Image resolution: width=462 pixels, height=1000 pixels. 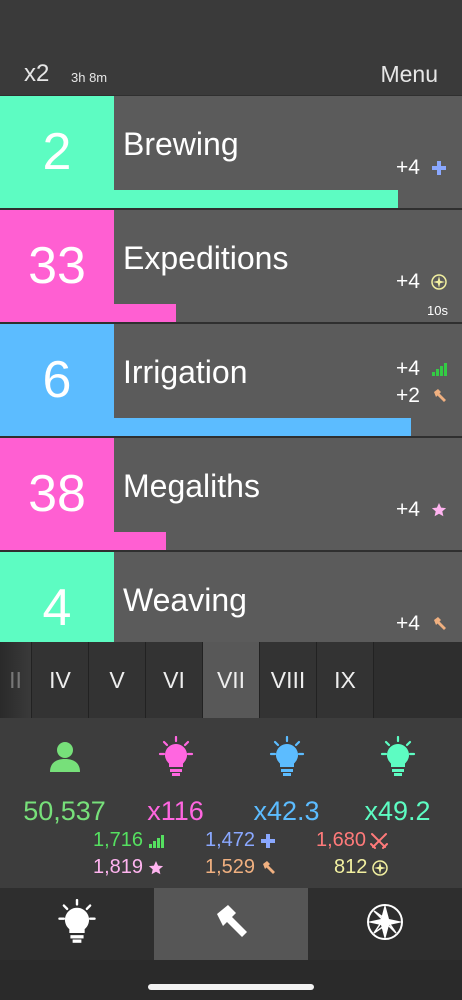 What do you see at coordinates (230, 867) in the screenshot?
I see `resource-value: 1,529` at bounding box center [230, 867].